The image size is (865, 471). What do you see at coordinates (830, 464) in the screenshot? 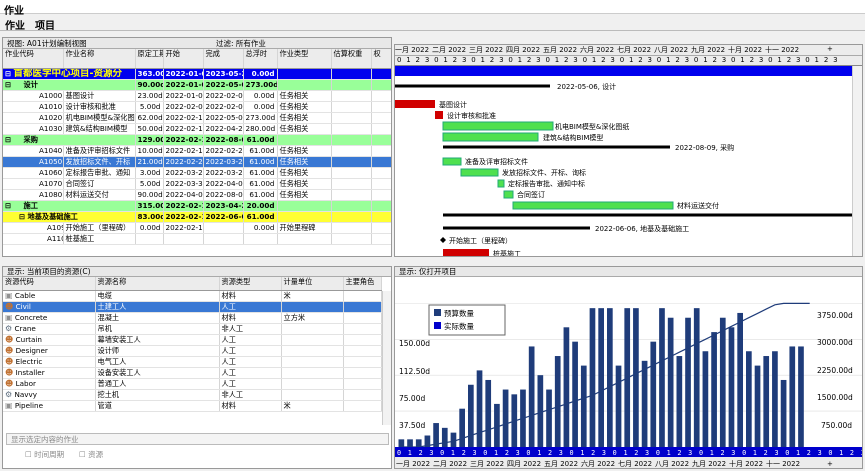
I see `histogram-month: +` at bounding box center [830, 464].